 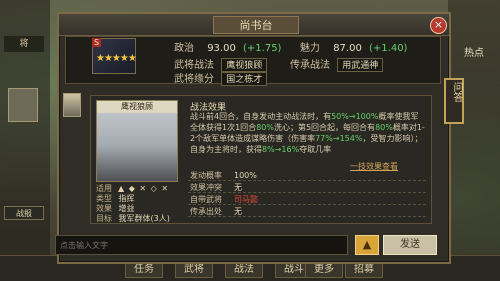 I want to click on desc-highlight: 8%→16%, so click(x=281, y=149).